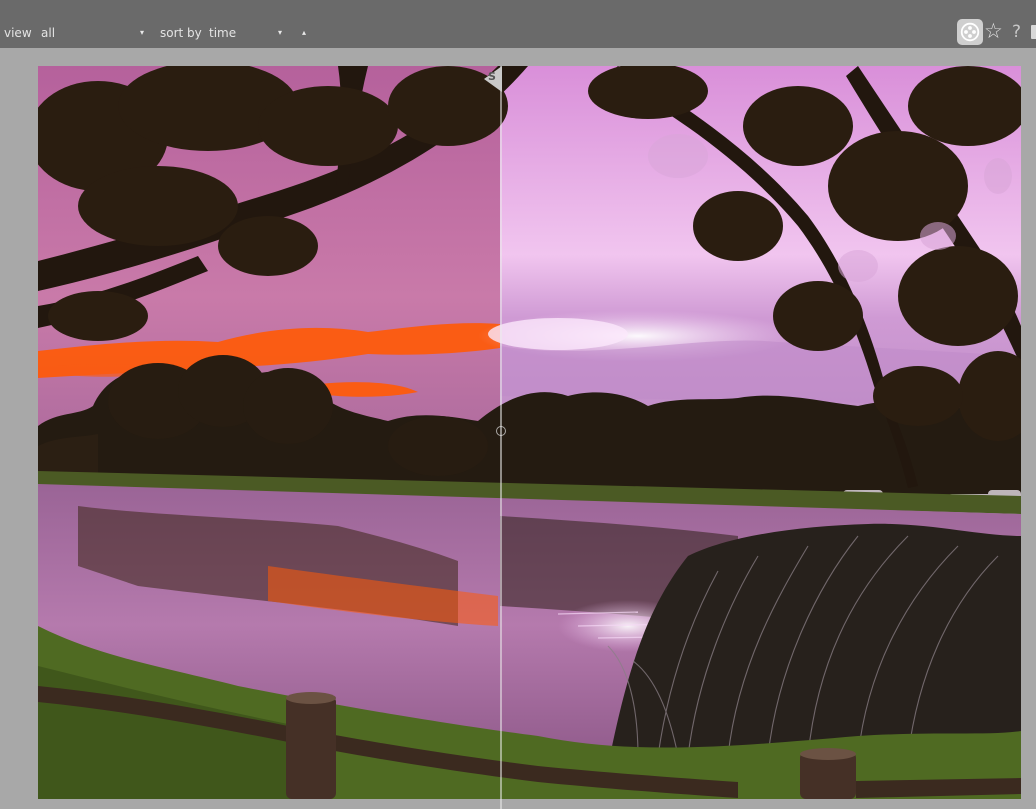  What do you see at coordinates (18, 33) in the screenshot?
I see `view-label: view` at bounding box center [18, 33].